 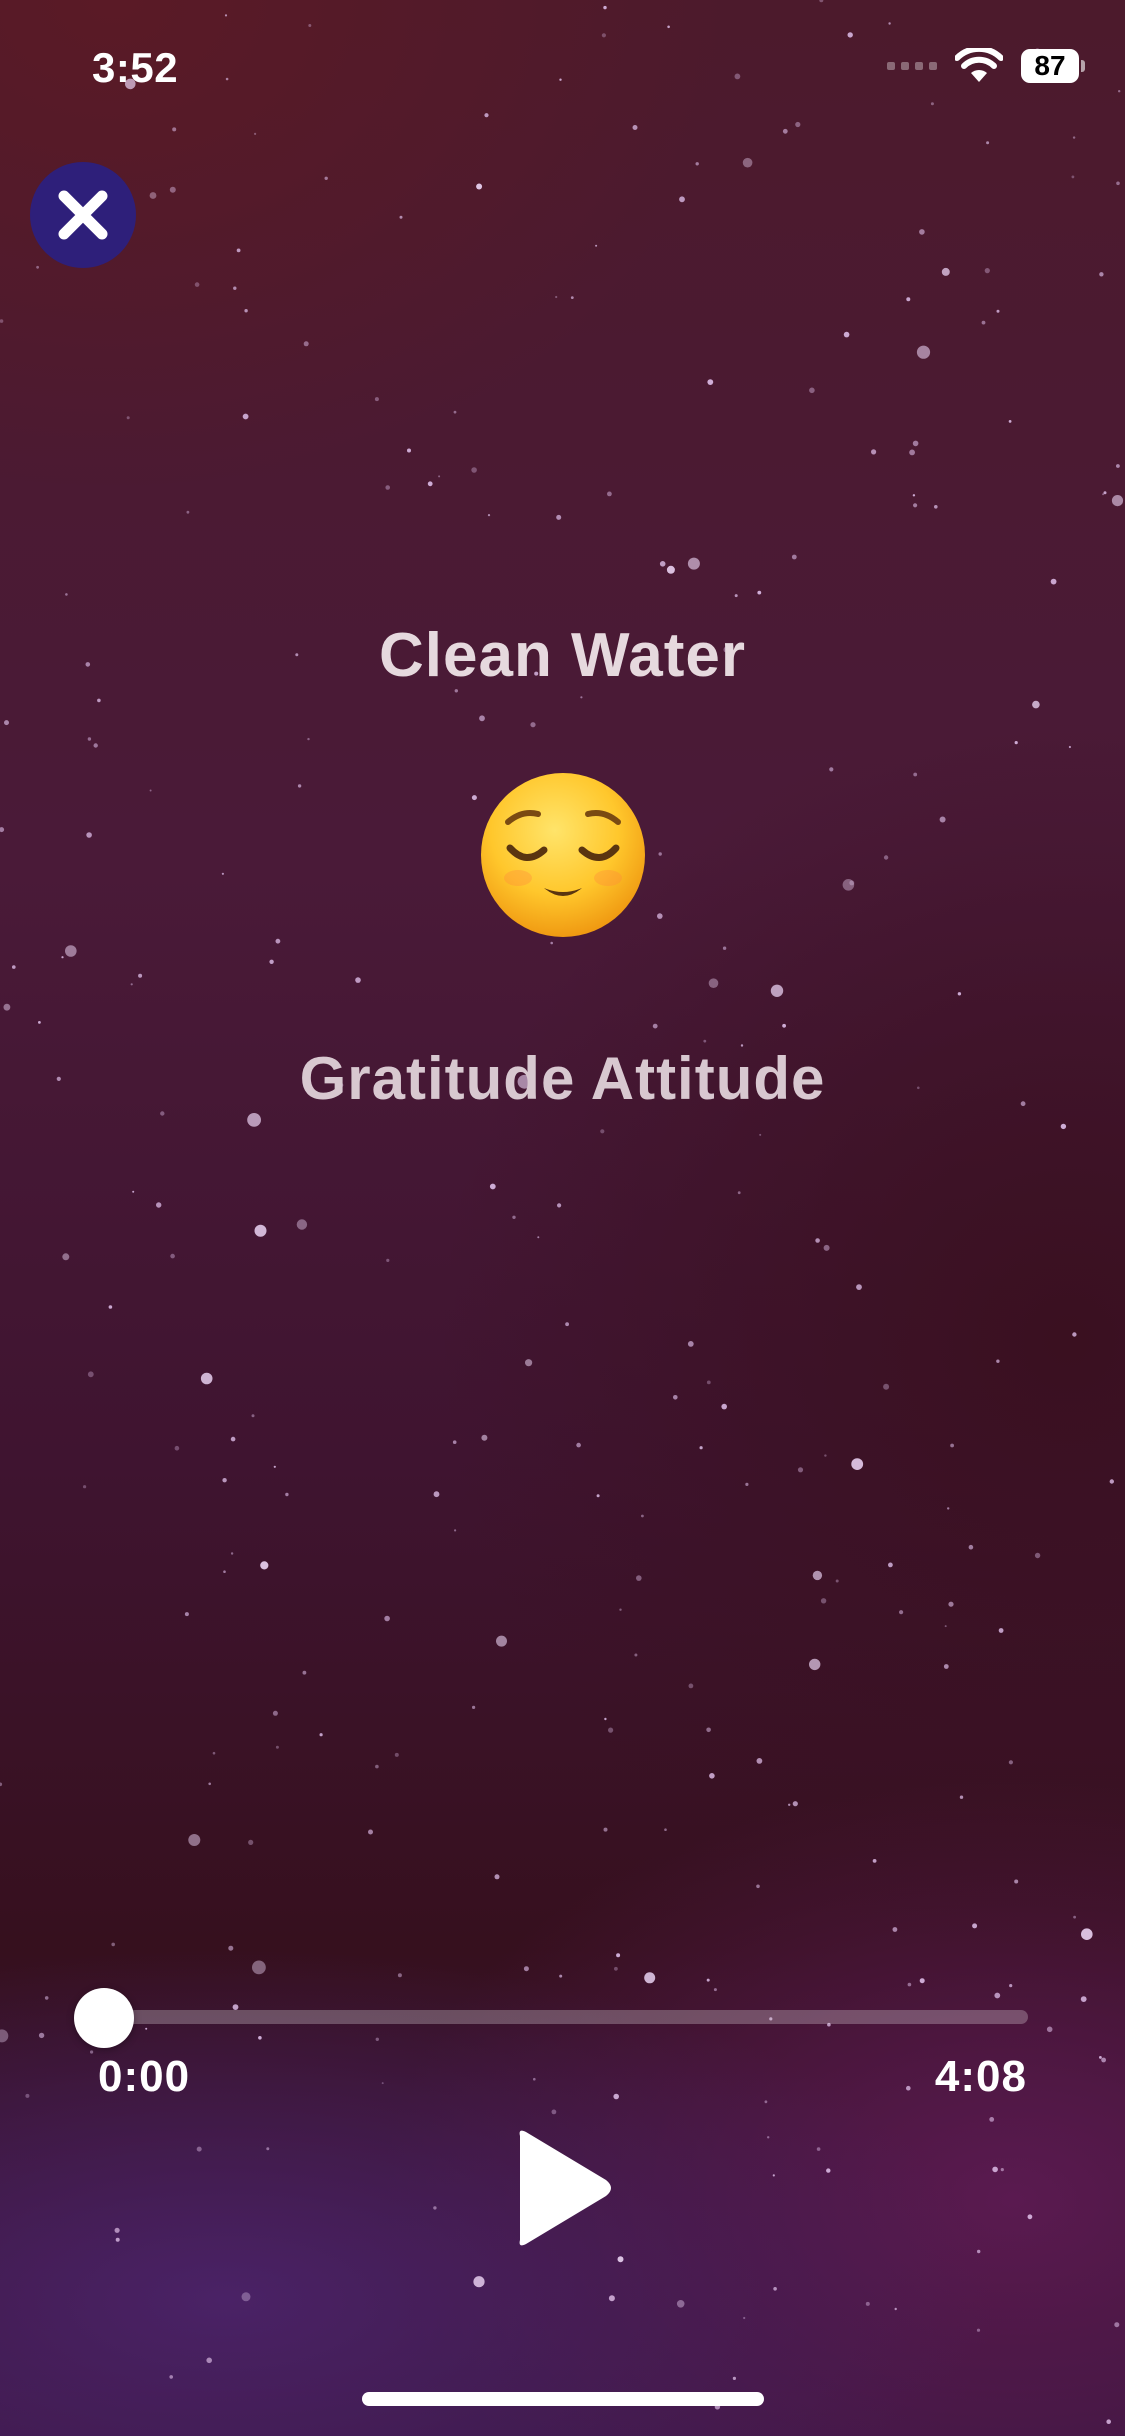 What do you see at coordinates (104, 2018) in the screenshot?
I see `progress-thumb` at bounding box center [104, 2018].